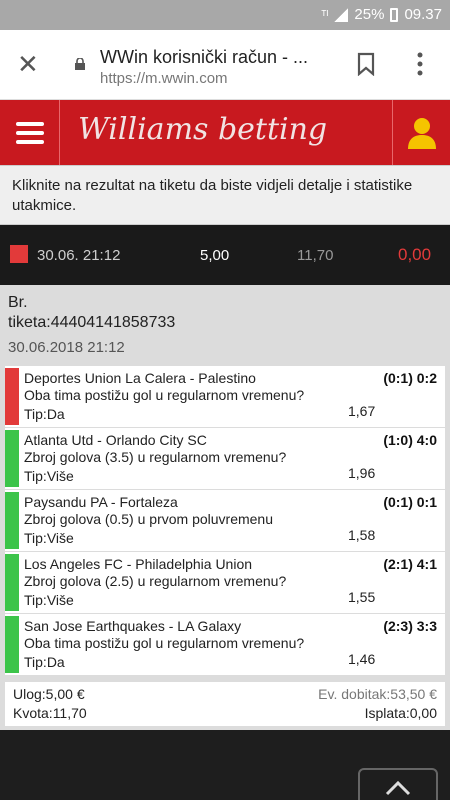 Image resolution: width=450 pixels, height=800 pixels. What do you see at coordinates (362, 411) in the screenshot?
I see `bet-odd: 1,67` at bounding box center [362, 411].